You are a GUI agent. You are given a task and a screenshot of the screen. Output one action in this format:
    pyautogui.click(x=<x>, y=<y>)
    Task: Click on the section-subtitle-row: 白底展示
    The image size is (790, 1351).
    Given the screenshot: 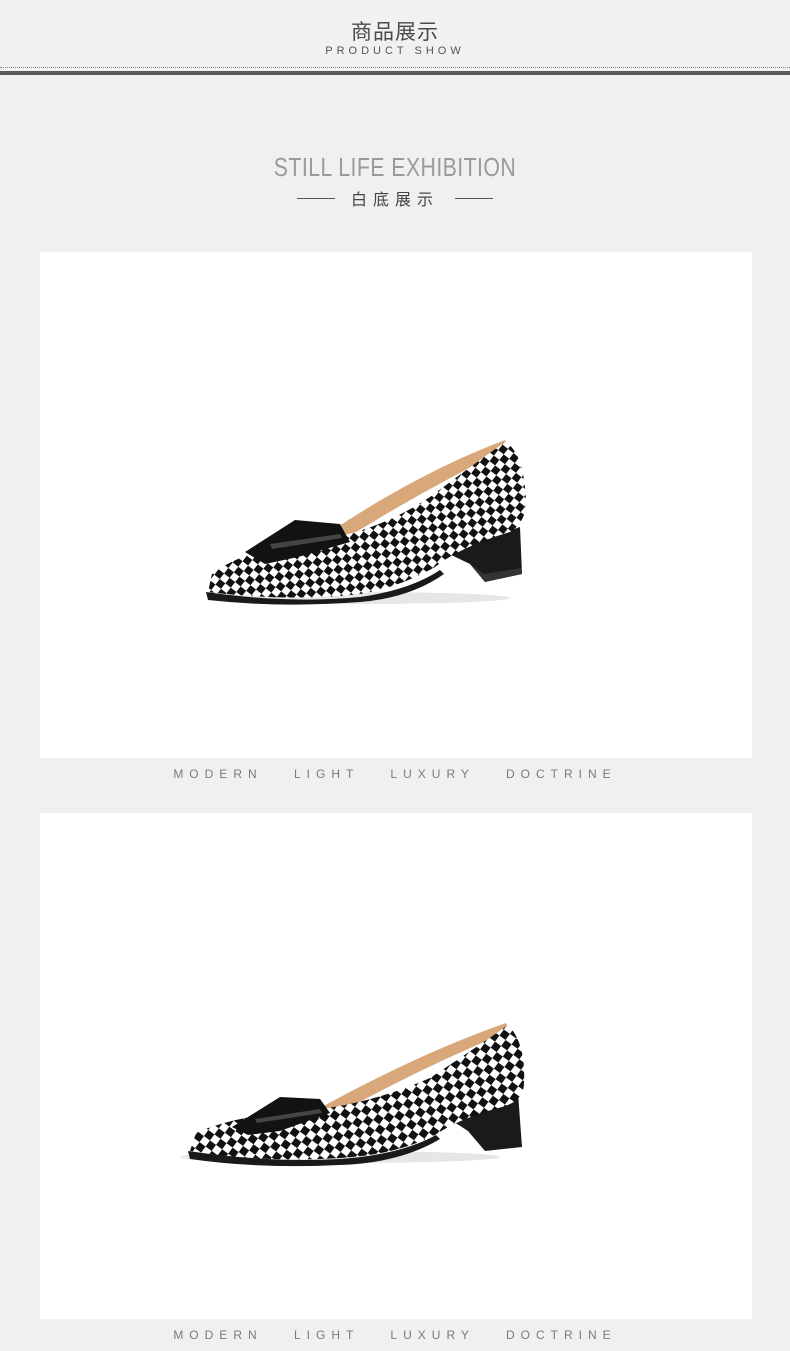 What is the action you would take?
    pyautogui.click(x=395, y=198)
    